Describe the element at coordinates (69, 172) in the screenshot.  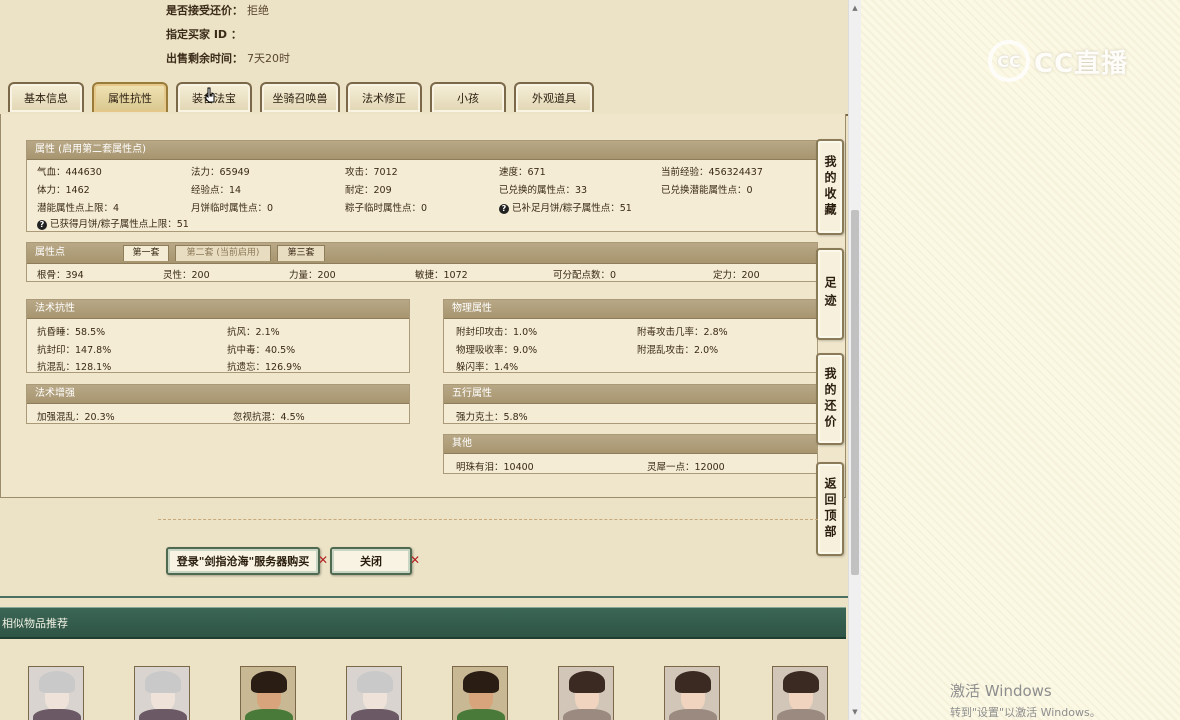
I see `stat-hp: 气血：444630` at that location.